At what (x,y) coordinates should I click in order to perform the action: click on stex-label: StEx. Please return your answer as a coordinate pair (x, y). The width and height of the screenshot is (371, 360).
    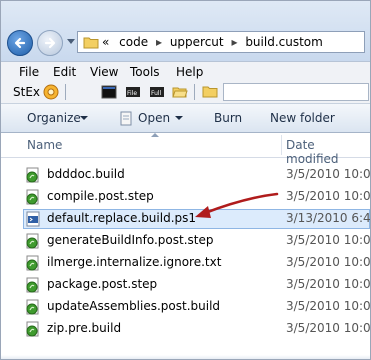
    Looking at the image, I should click on (27, 92).